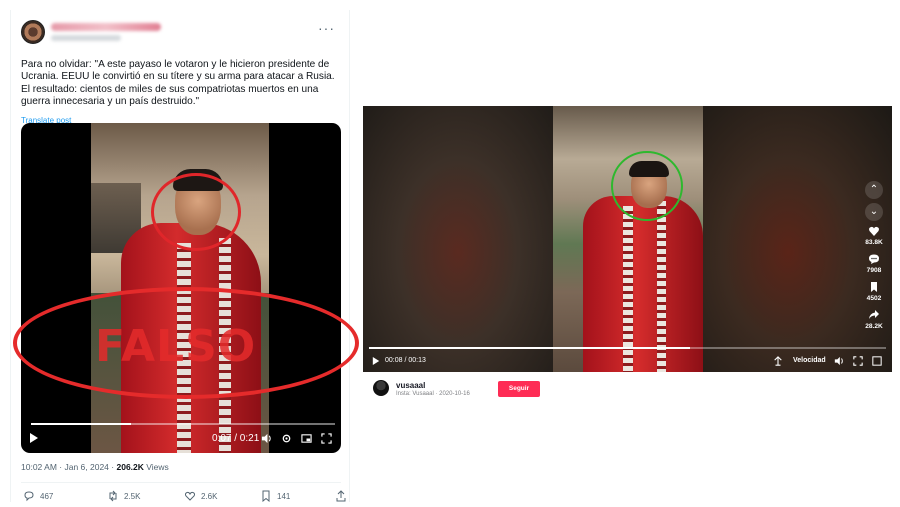  What do you see at coordinates (132, 496) in the screenshot?
I see `repost-count: 2.5K` at bounding box center [132, 496].